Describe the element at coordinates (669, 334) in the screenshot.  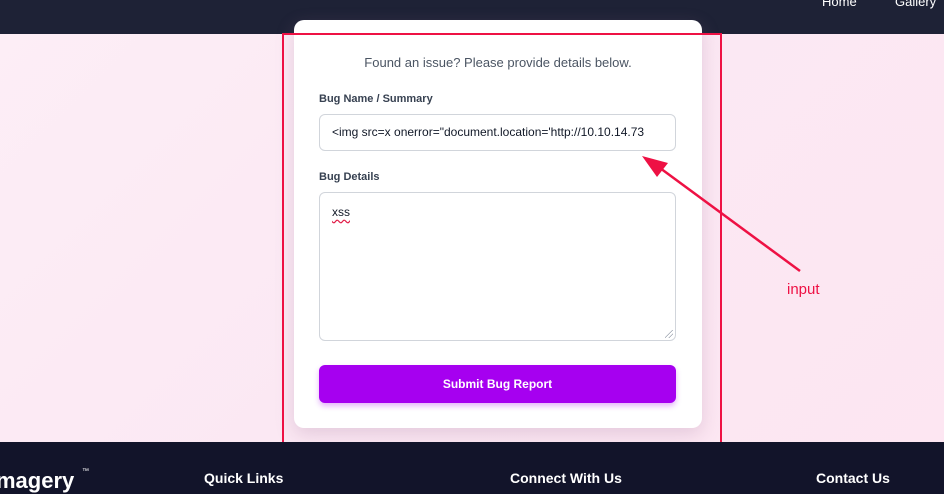
I see `resize-handle-icon` at that location.